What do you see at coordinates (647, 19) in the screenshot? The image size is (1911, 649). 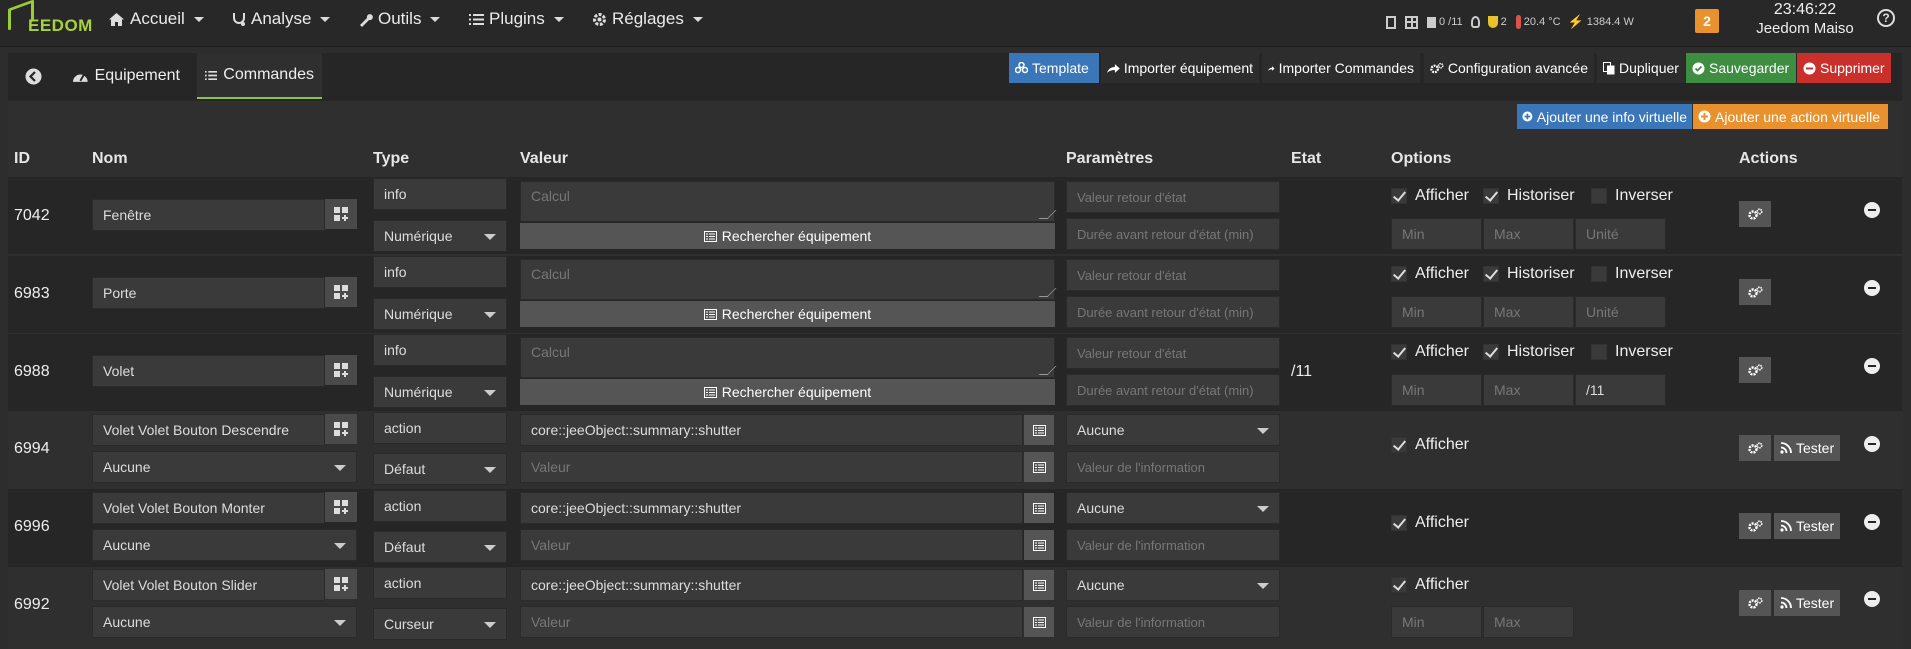 I see `menu-reglages: Réglages` at bounding box center [647, 19].